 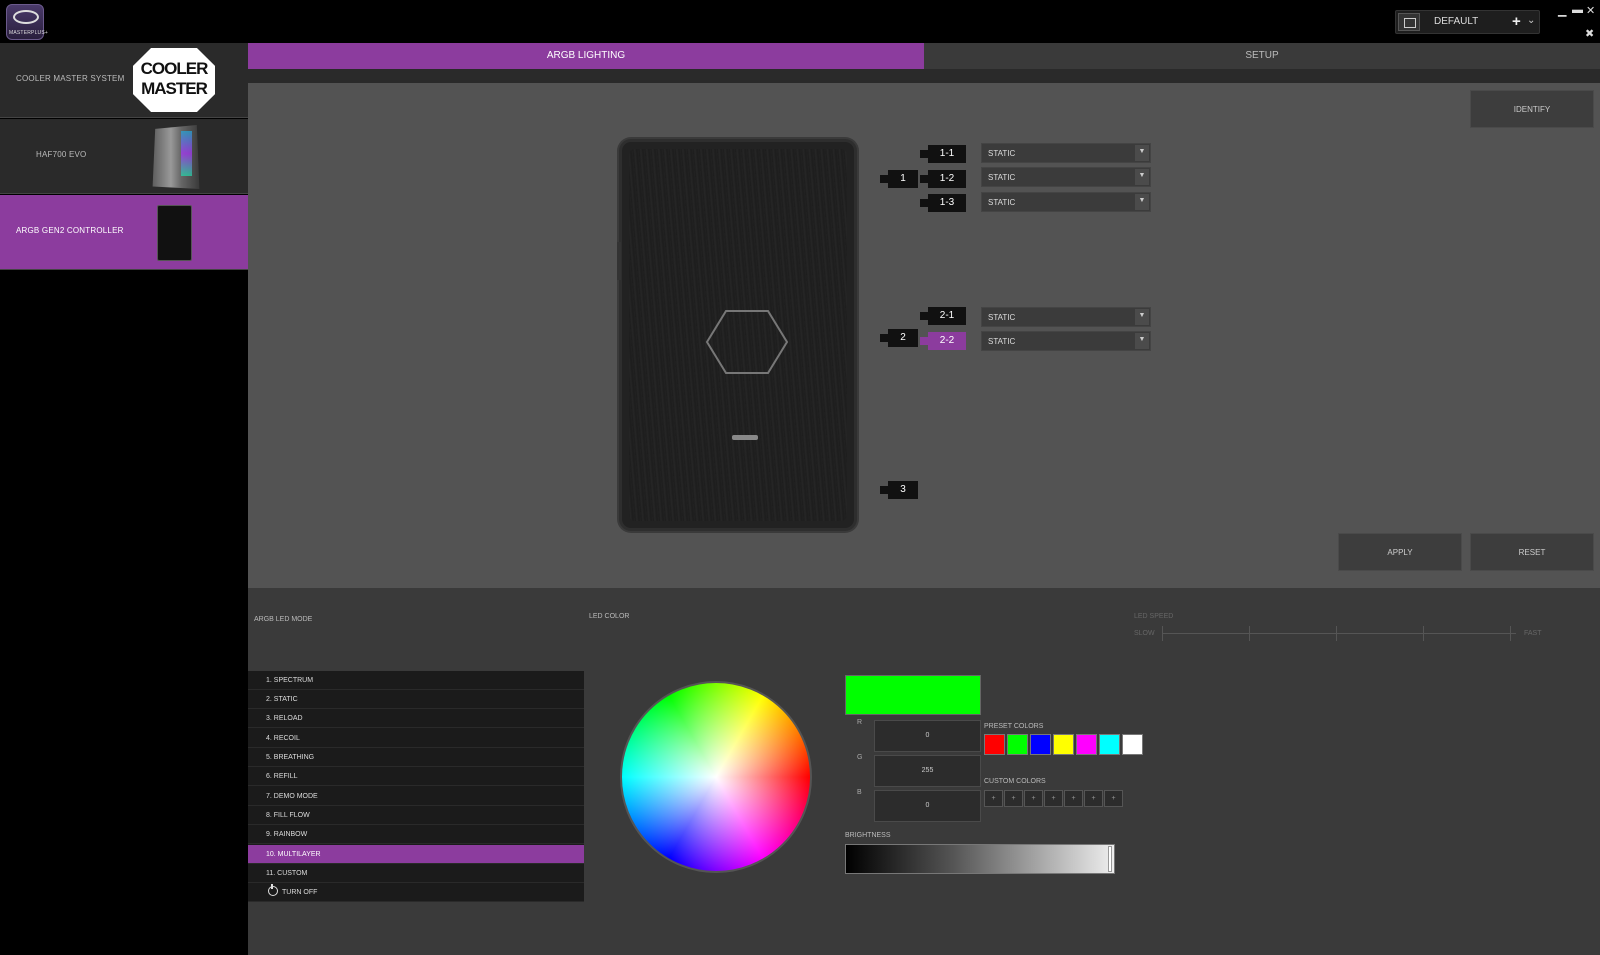 What do you see at coordinates (1110, 859) in the screenshot?
I see `brightness-handle` at bounding box center [1110, 859].